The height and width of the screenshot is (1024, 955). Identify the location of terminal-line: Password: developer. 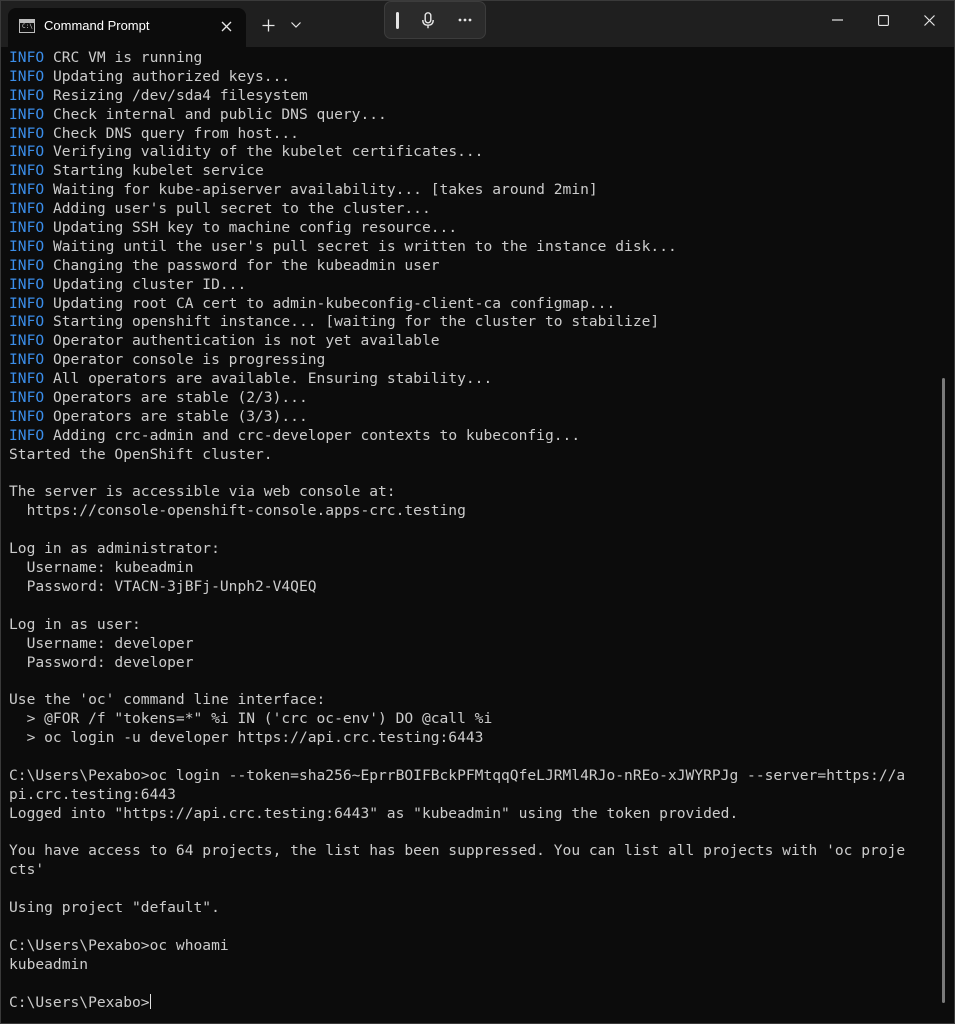
(474, 663).